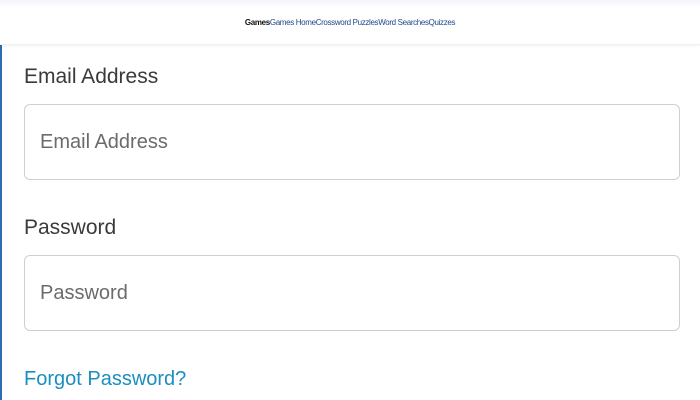  I want to click on nav-link-word-searches: Word Searches, so click(403, 22).